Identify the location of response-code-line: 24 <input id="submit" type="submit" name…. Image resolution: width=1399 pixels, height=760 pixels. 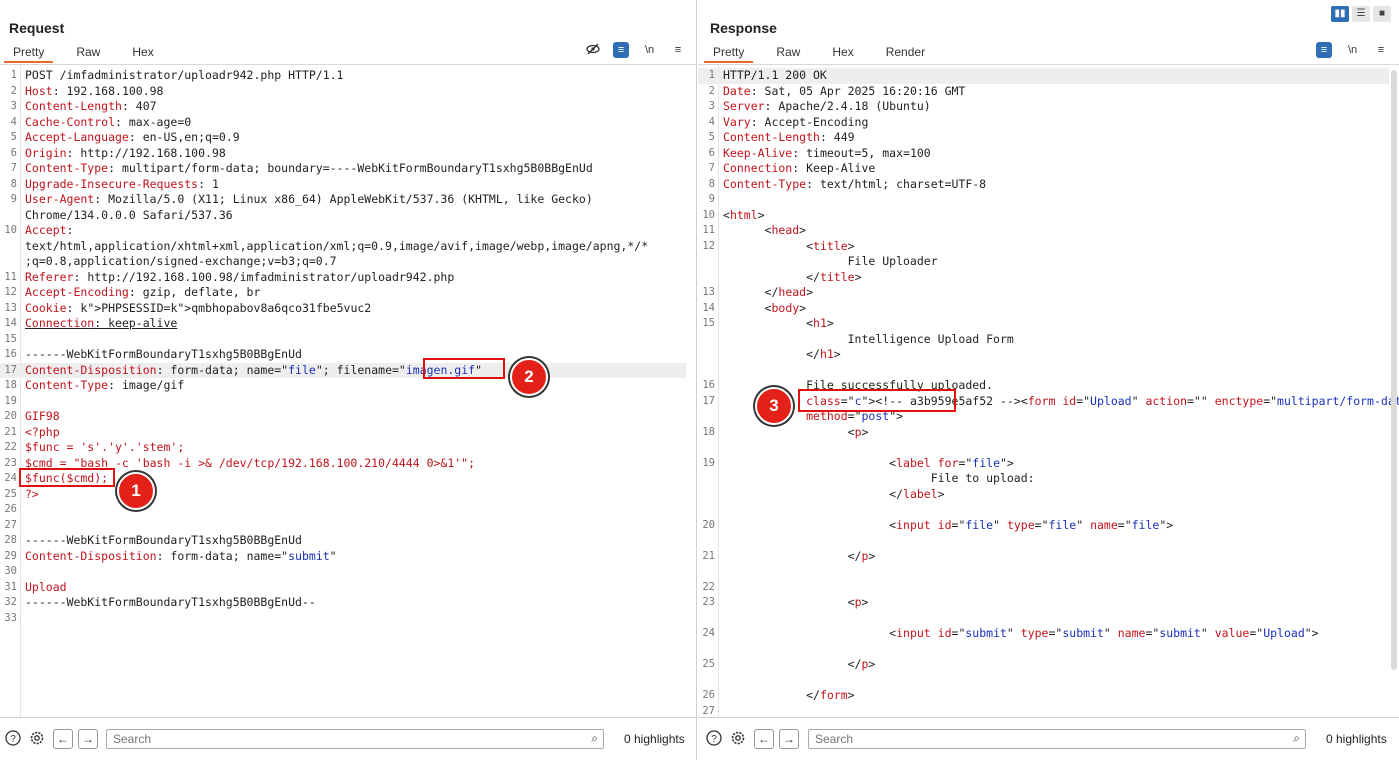
(1043, 634).